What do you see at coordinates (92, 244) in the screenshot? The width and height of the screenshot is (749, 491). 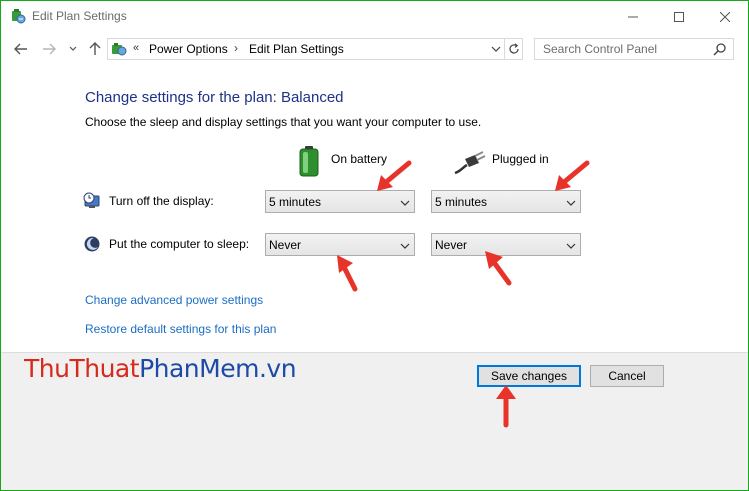 I see `moon-icon` at bounding box center [92, 244].